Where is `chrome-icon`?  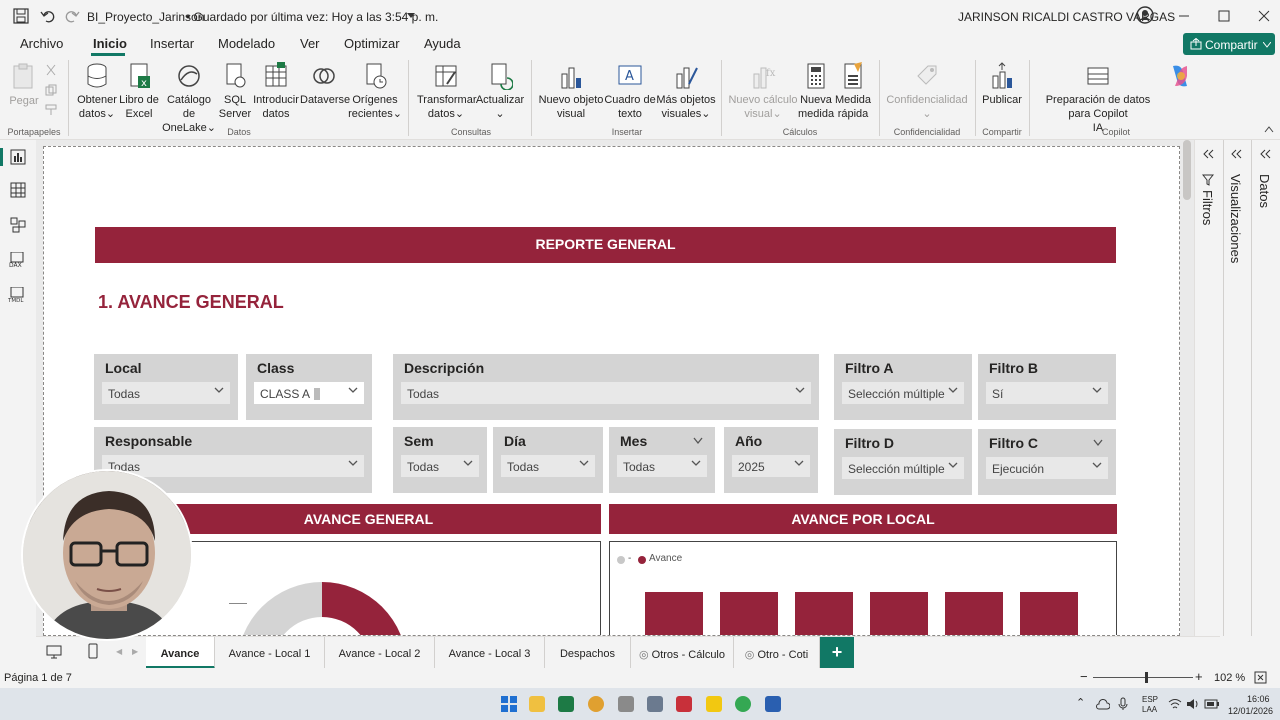 chrome-icon is located at coordinates (596, 704).